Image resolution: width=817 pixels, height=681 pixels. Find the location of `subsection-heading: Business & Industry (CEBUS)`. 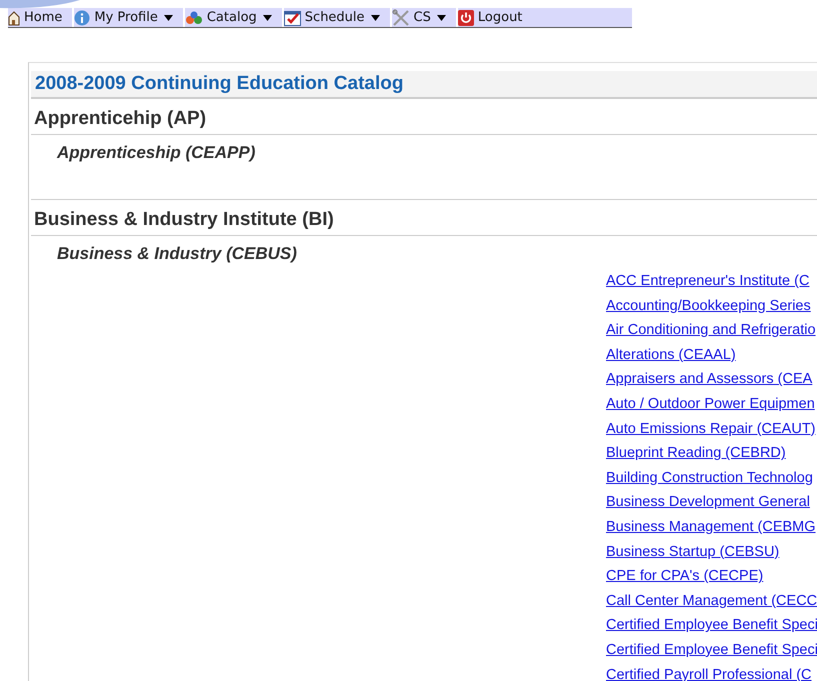

subsection-heading: Business & Industry (CEBUS) is located at coordinates (177, 253).